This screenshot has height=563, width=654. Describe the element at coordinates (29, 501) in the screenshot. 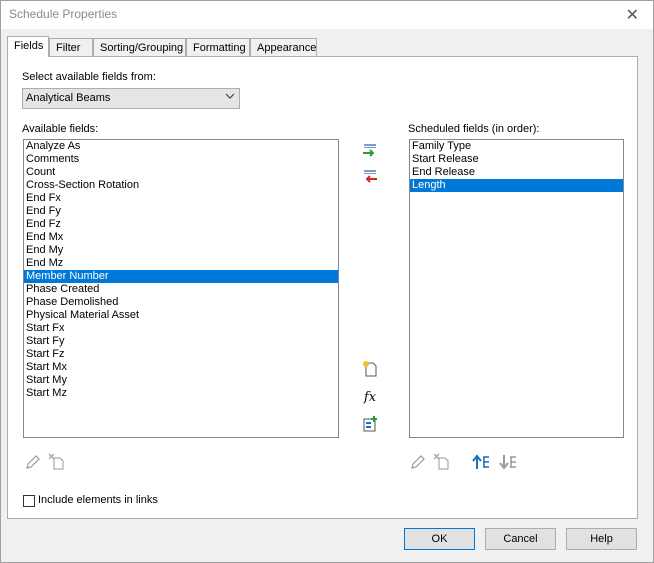

I see `include-links-checkbox` at that location.